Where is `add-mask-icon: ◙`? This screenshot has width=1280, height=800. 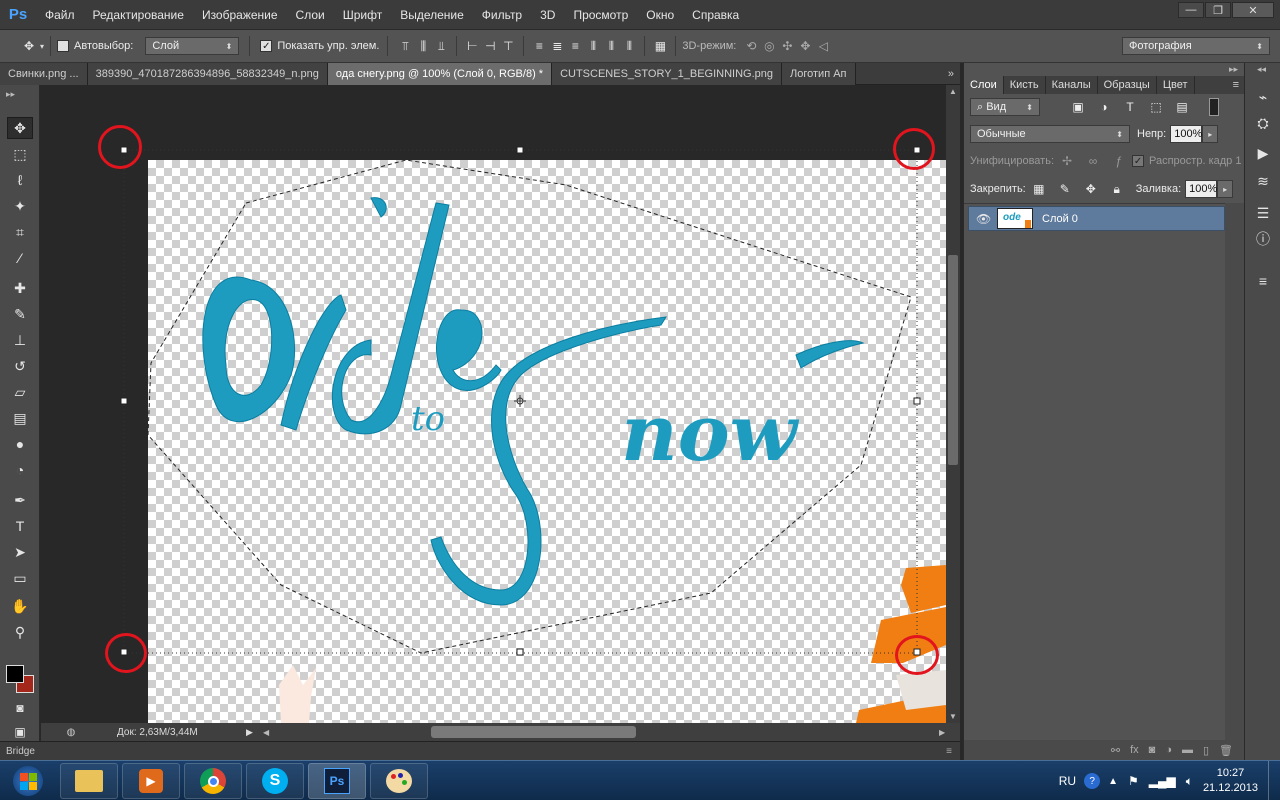
add-mask-icon: ◙ is located at coordinates (1152, 750).